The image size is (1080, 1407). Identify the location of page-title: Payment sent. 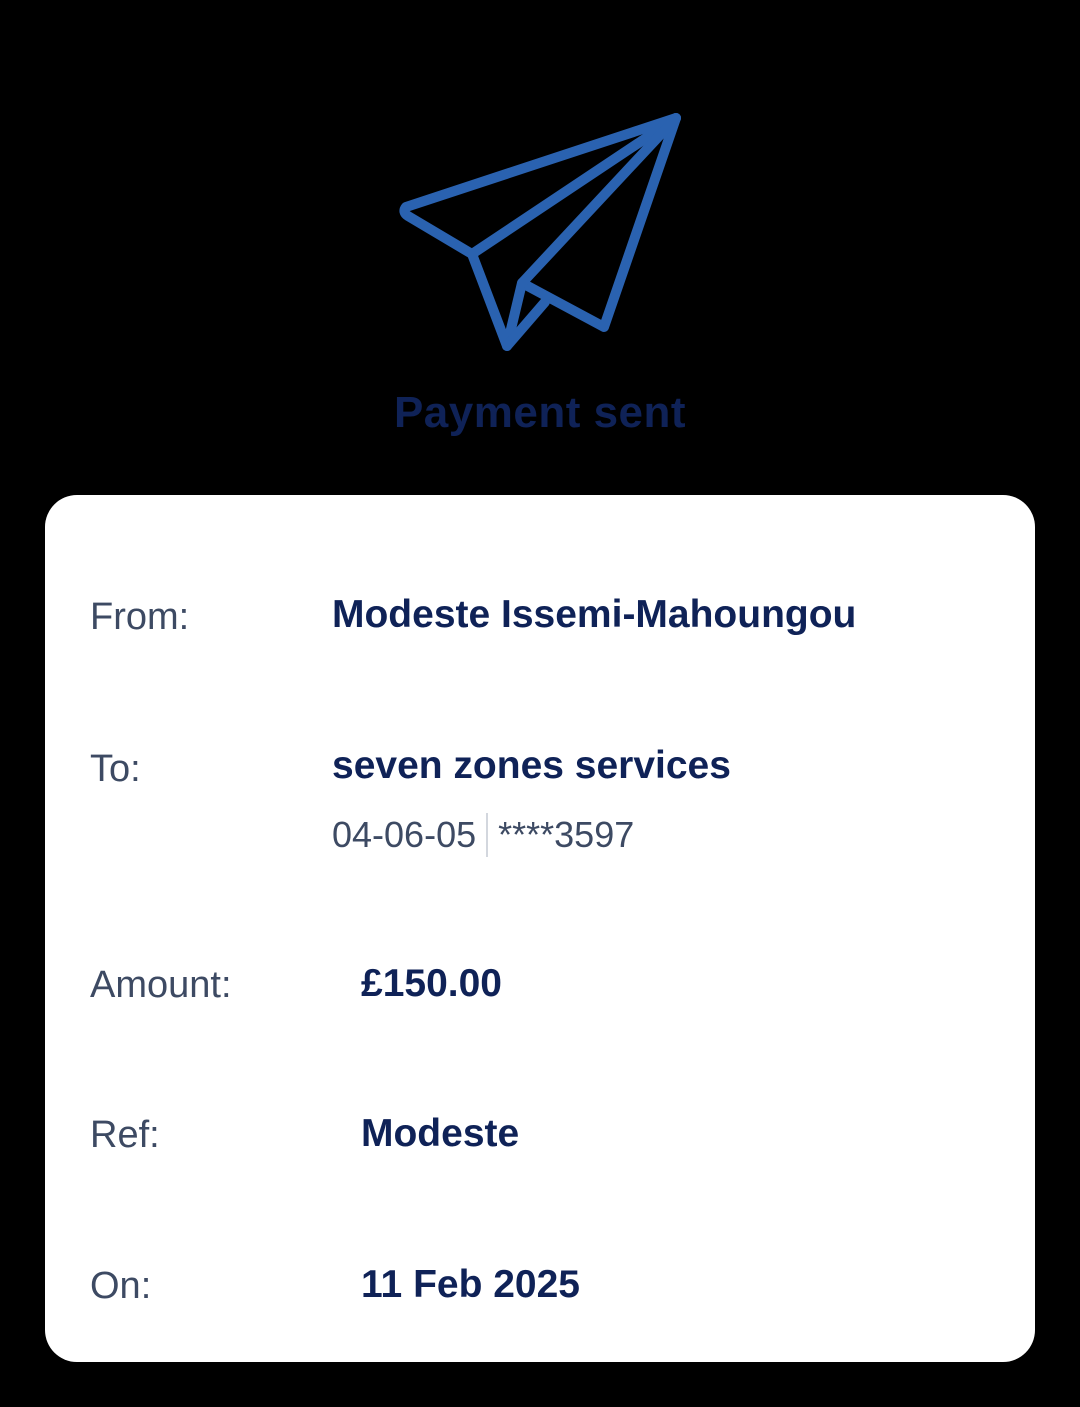
(540, 412).